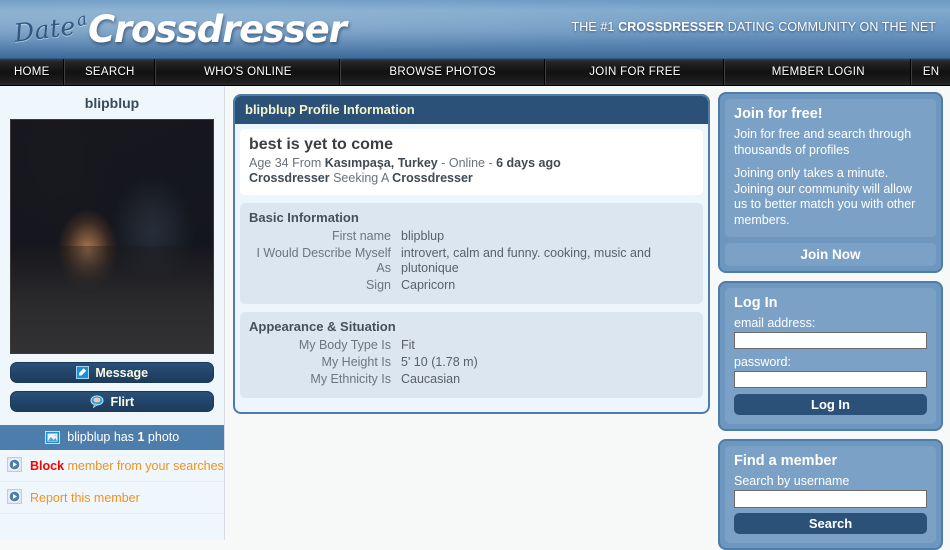  Describe the element at coordinates (830, 523) in the screenshot. I see `search-button: Search` at that location.